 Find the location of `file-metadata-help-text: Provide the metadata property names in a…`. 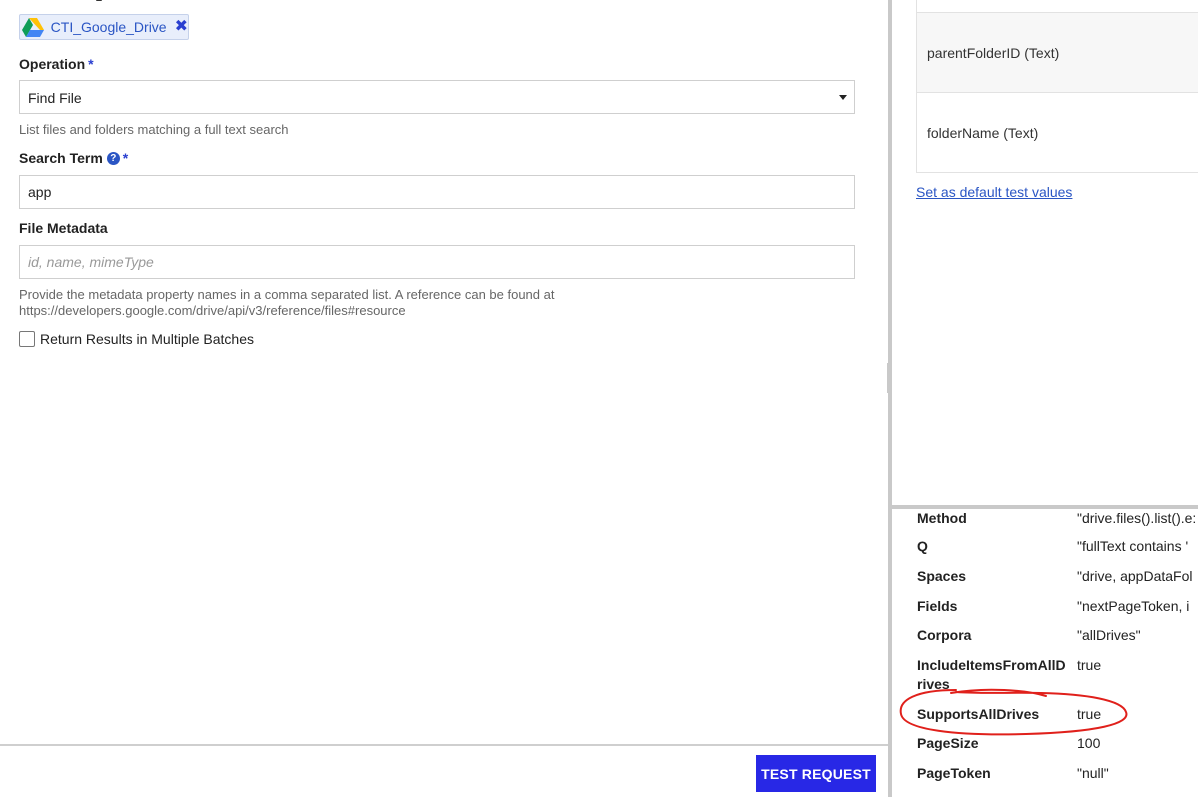

file-metadata-help-text: Provide the metadata property names in a… is located at coordinates (286, 303).